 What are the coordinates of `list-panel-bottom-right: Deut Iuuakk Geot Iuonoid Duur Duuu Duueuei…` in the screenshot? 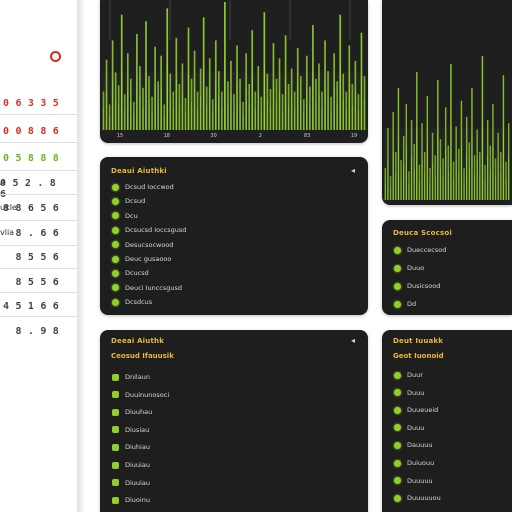 It's located at (447, 421).